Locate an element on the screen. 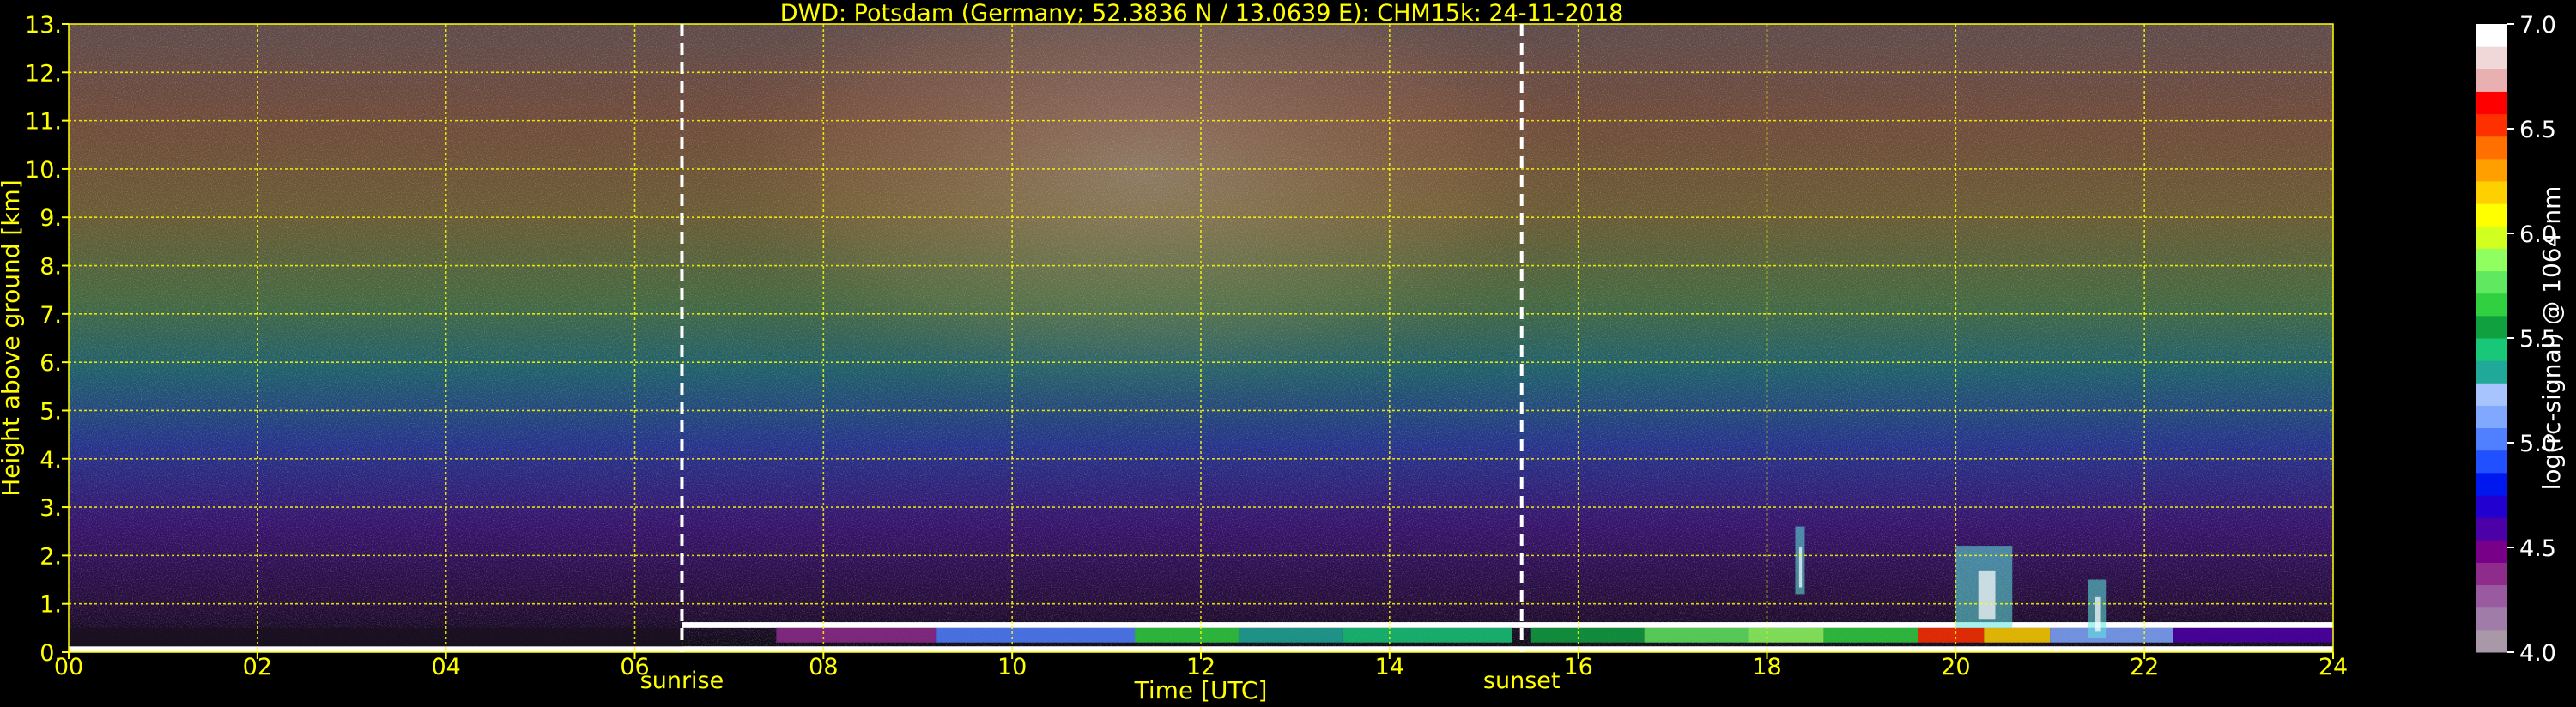 This screenshot has height=707, width=2576. x-tick-label: 00 is located at coordinates (68, 667).